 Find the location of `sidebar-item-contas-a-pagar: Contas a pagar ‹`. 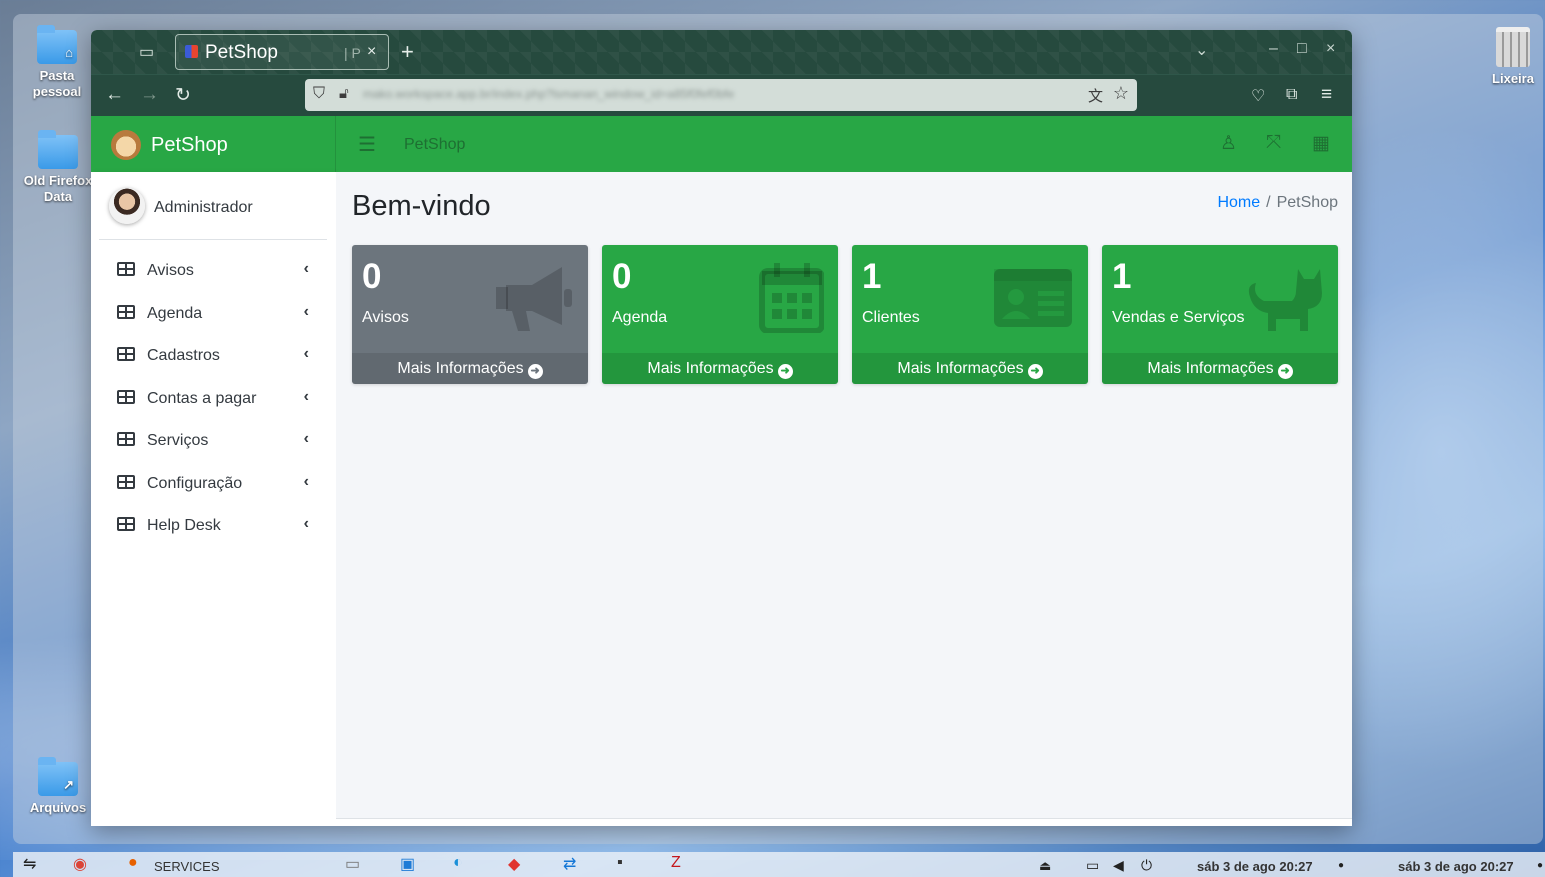

sidebar-item-contas-a-pagar: Contas a pagar ‹ is located at coordinates (213, 403).